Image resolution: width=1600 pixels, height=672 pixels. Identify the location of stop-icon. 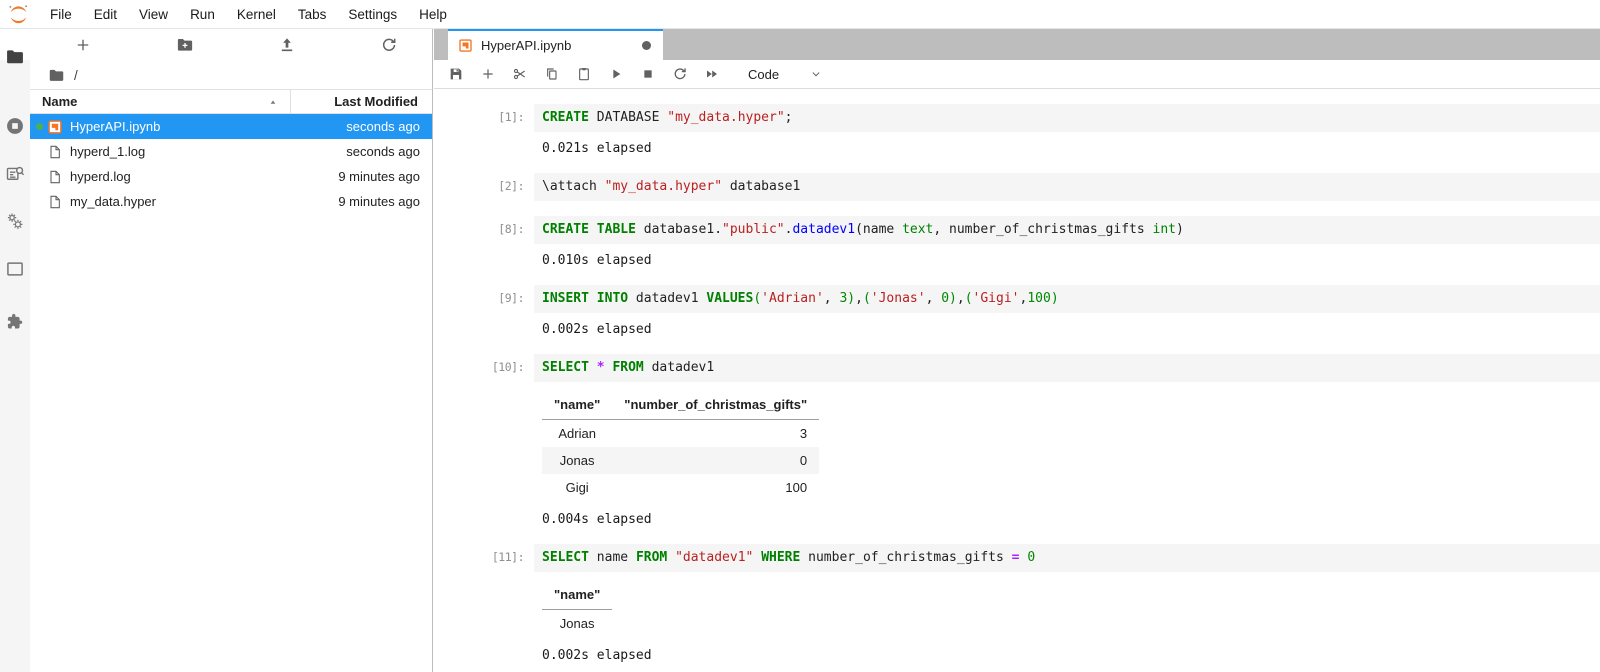
(648, 74).